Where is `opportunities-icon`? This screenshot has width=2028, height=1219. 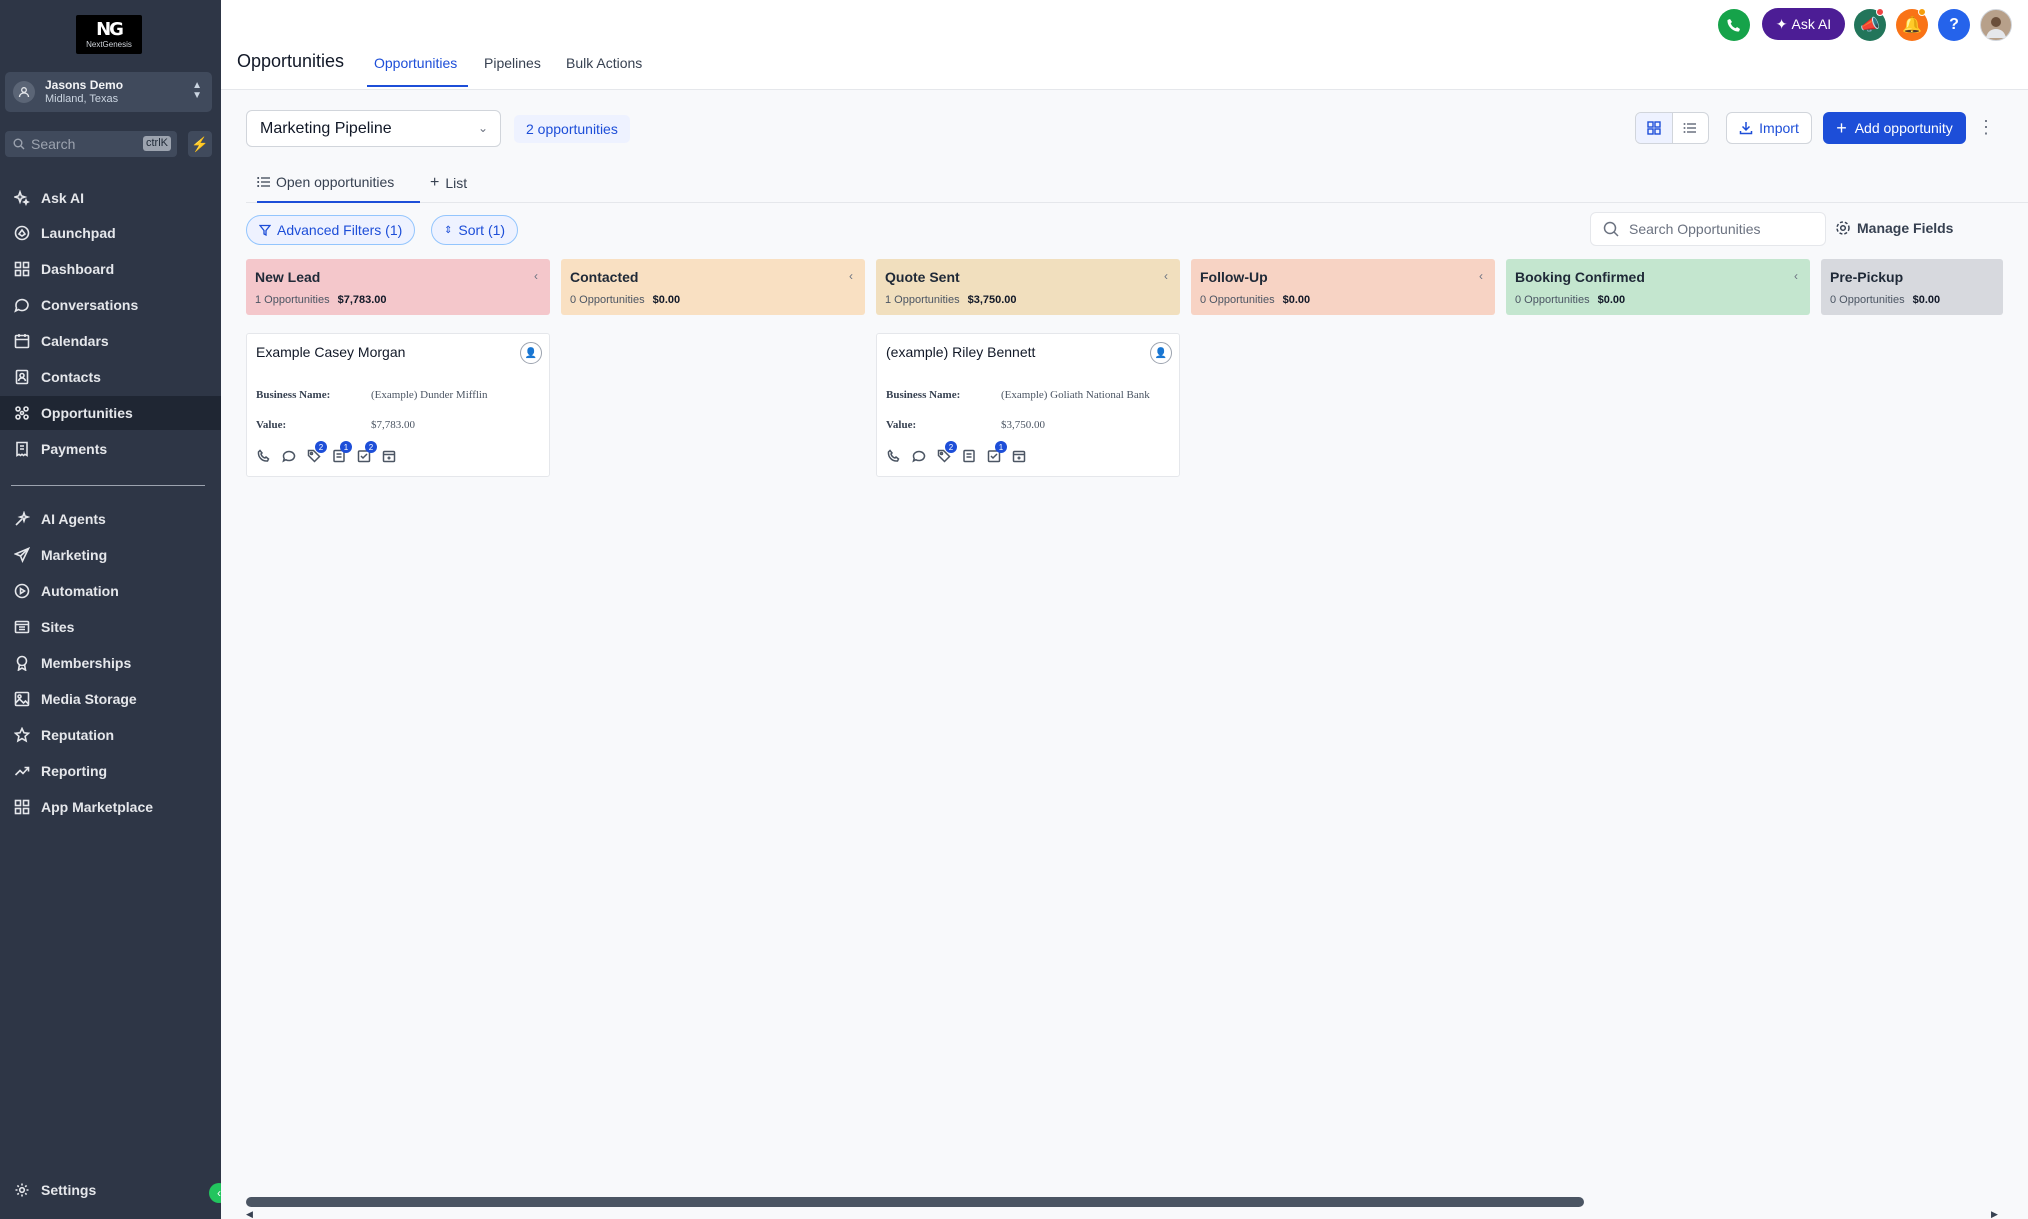 opportunities-icon is located at coordinates (22, 413).